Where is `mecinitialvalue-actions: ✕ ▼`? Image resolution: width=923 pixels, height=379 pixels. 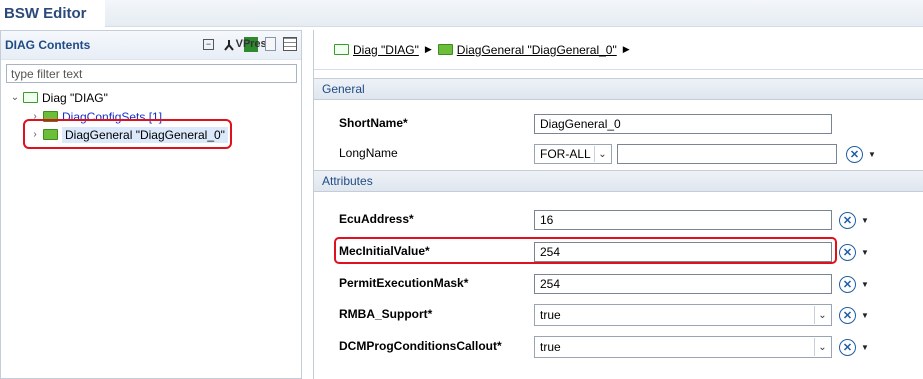 mecinitialvalue-actions: ✕ ▼ is located at coordinates (854, 252).